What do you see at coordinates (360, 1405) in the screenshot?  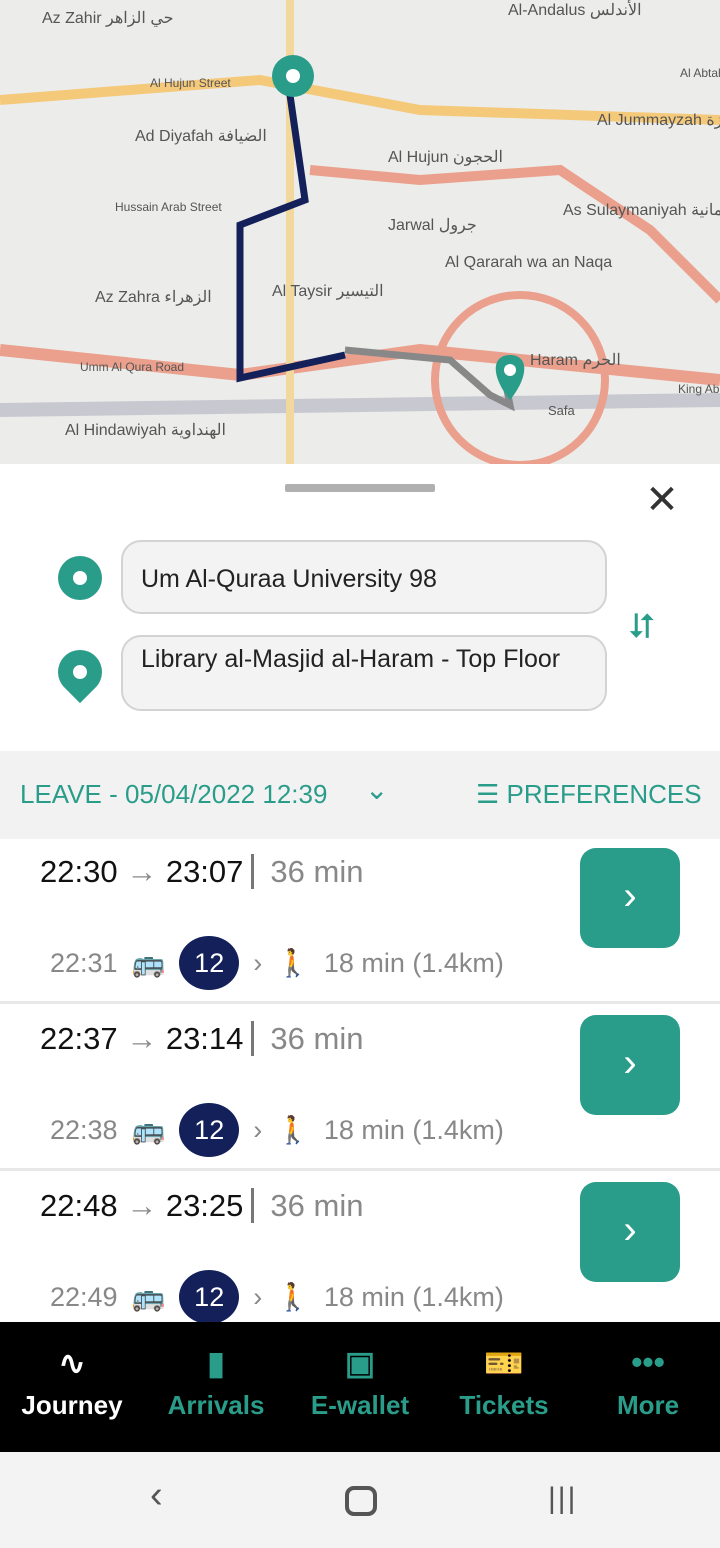 I see `nav-label: E-wallet` at bounding box center [360, 1405].